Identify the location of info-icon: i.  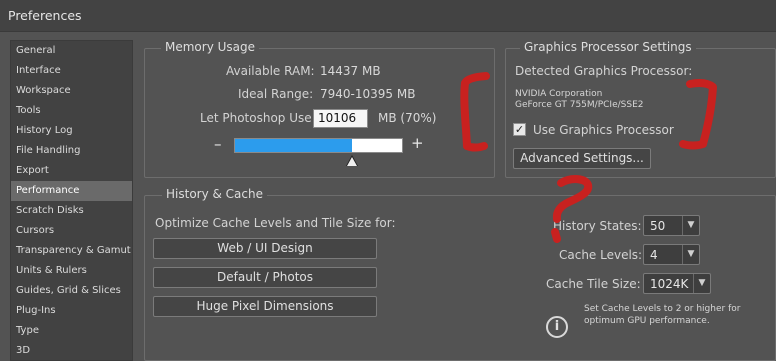
(557, 327).